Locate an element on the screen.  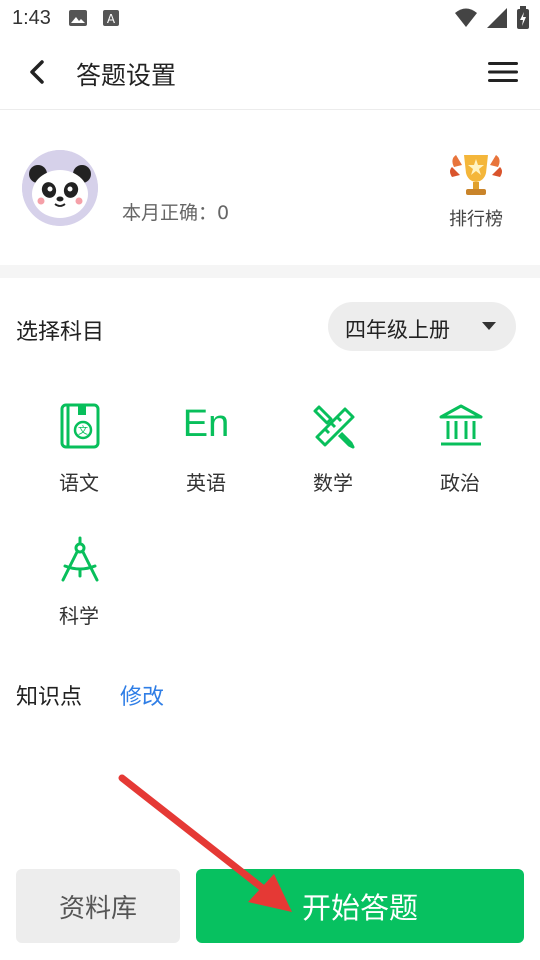
chevron-left-icon is located at coordinates (38, 72).